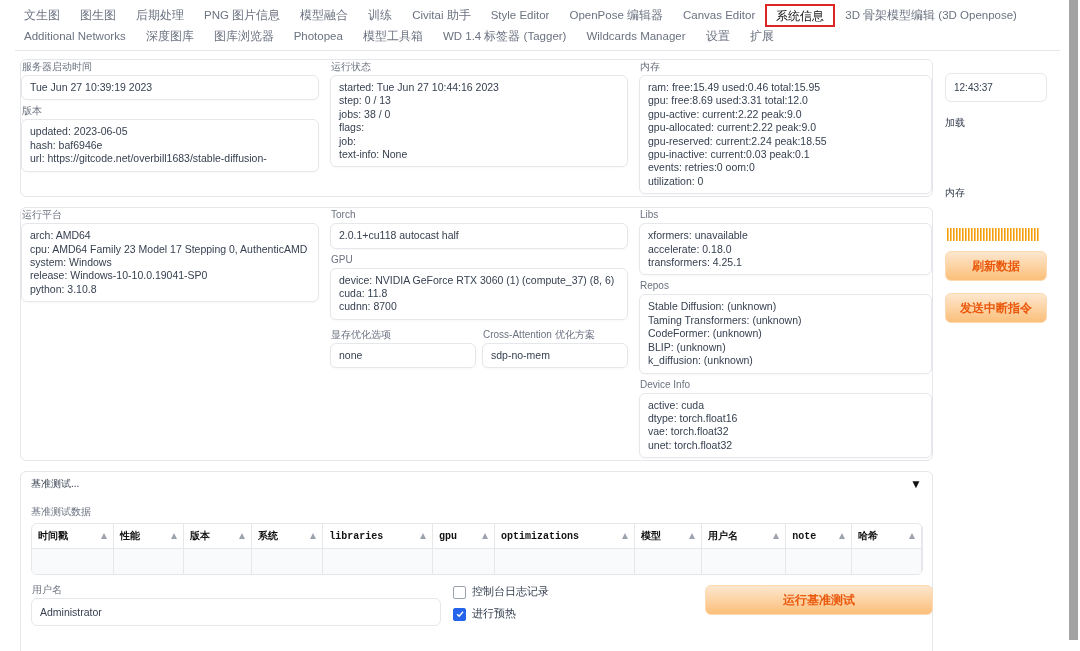 This screenshot has width=1080, height=651. Describe the element at coordinates (676, 181) in the screenshot. I see `info-line: utilization: 0` at that location.